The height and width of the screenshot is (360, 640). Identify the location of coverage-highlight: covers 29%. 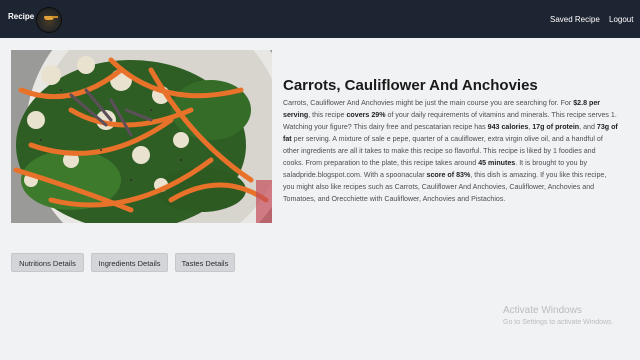
(366, 115).